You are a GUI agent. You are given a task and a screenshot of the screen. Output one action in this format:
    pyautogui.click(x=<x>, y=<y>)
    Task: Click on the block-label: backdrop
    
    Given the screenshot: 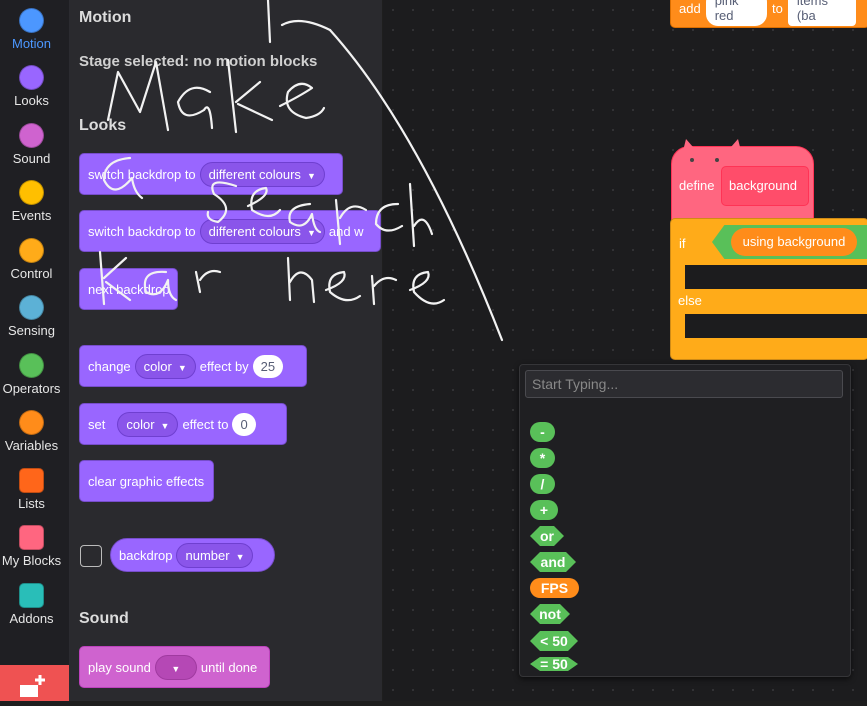 What is the action you would take?
    pyautogui.click(x=146, y=555)
    